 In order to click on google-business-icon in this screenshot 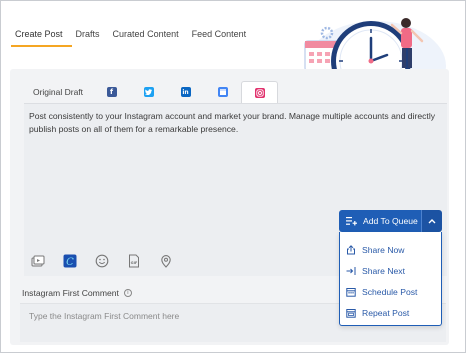, I will do `click(222, 92)`.